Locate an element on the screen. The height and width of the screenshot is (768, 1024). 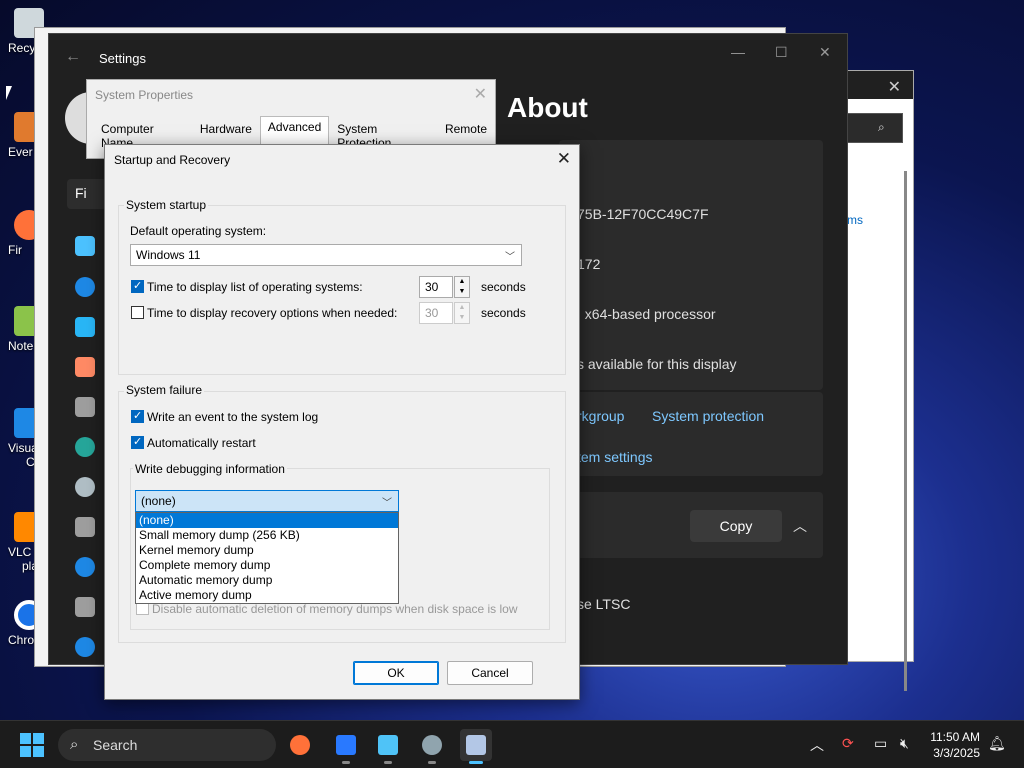
mouse-cursor-icon is located at coordinates (9, 93).